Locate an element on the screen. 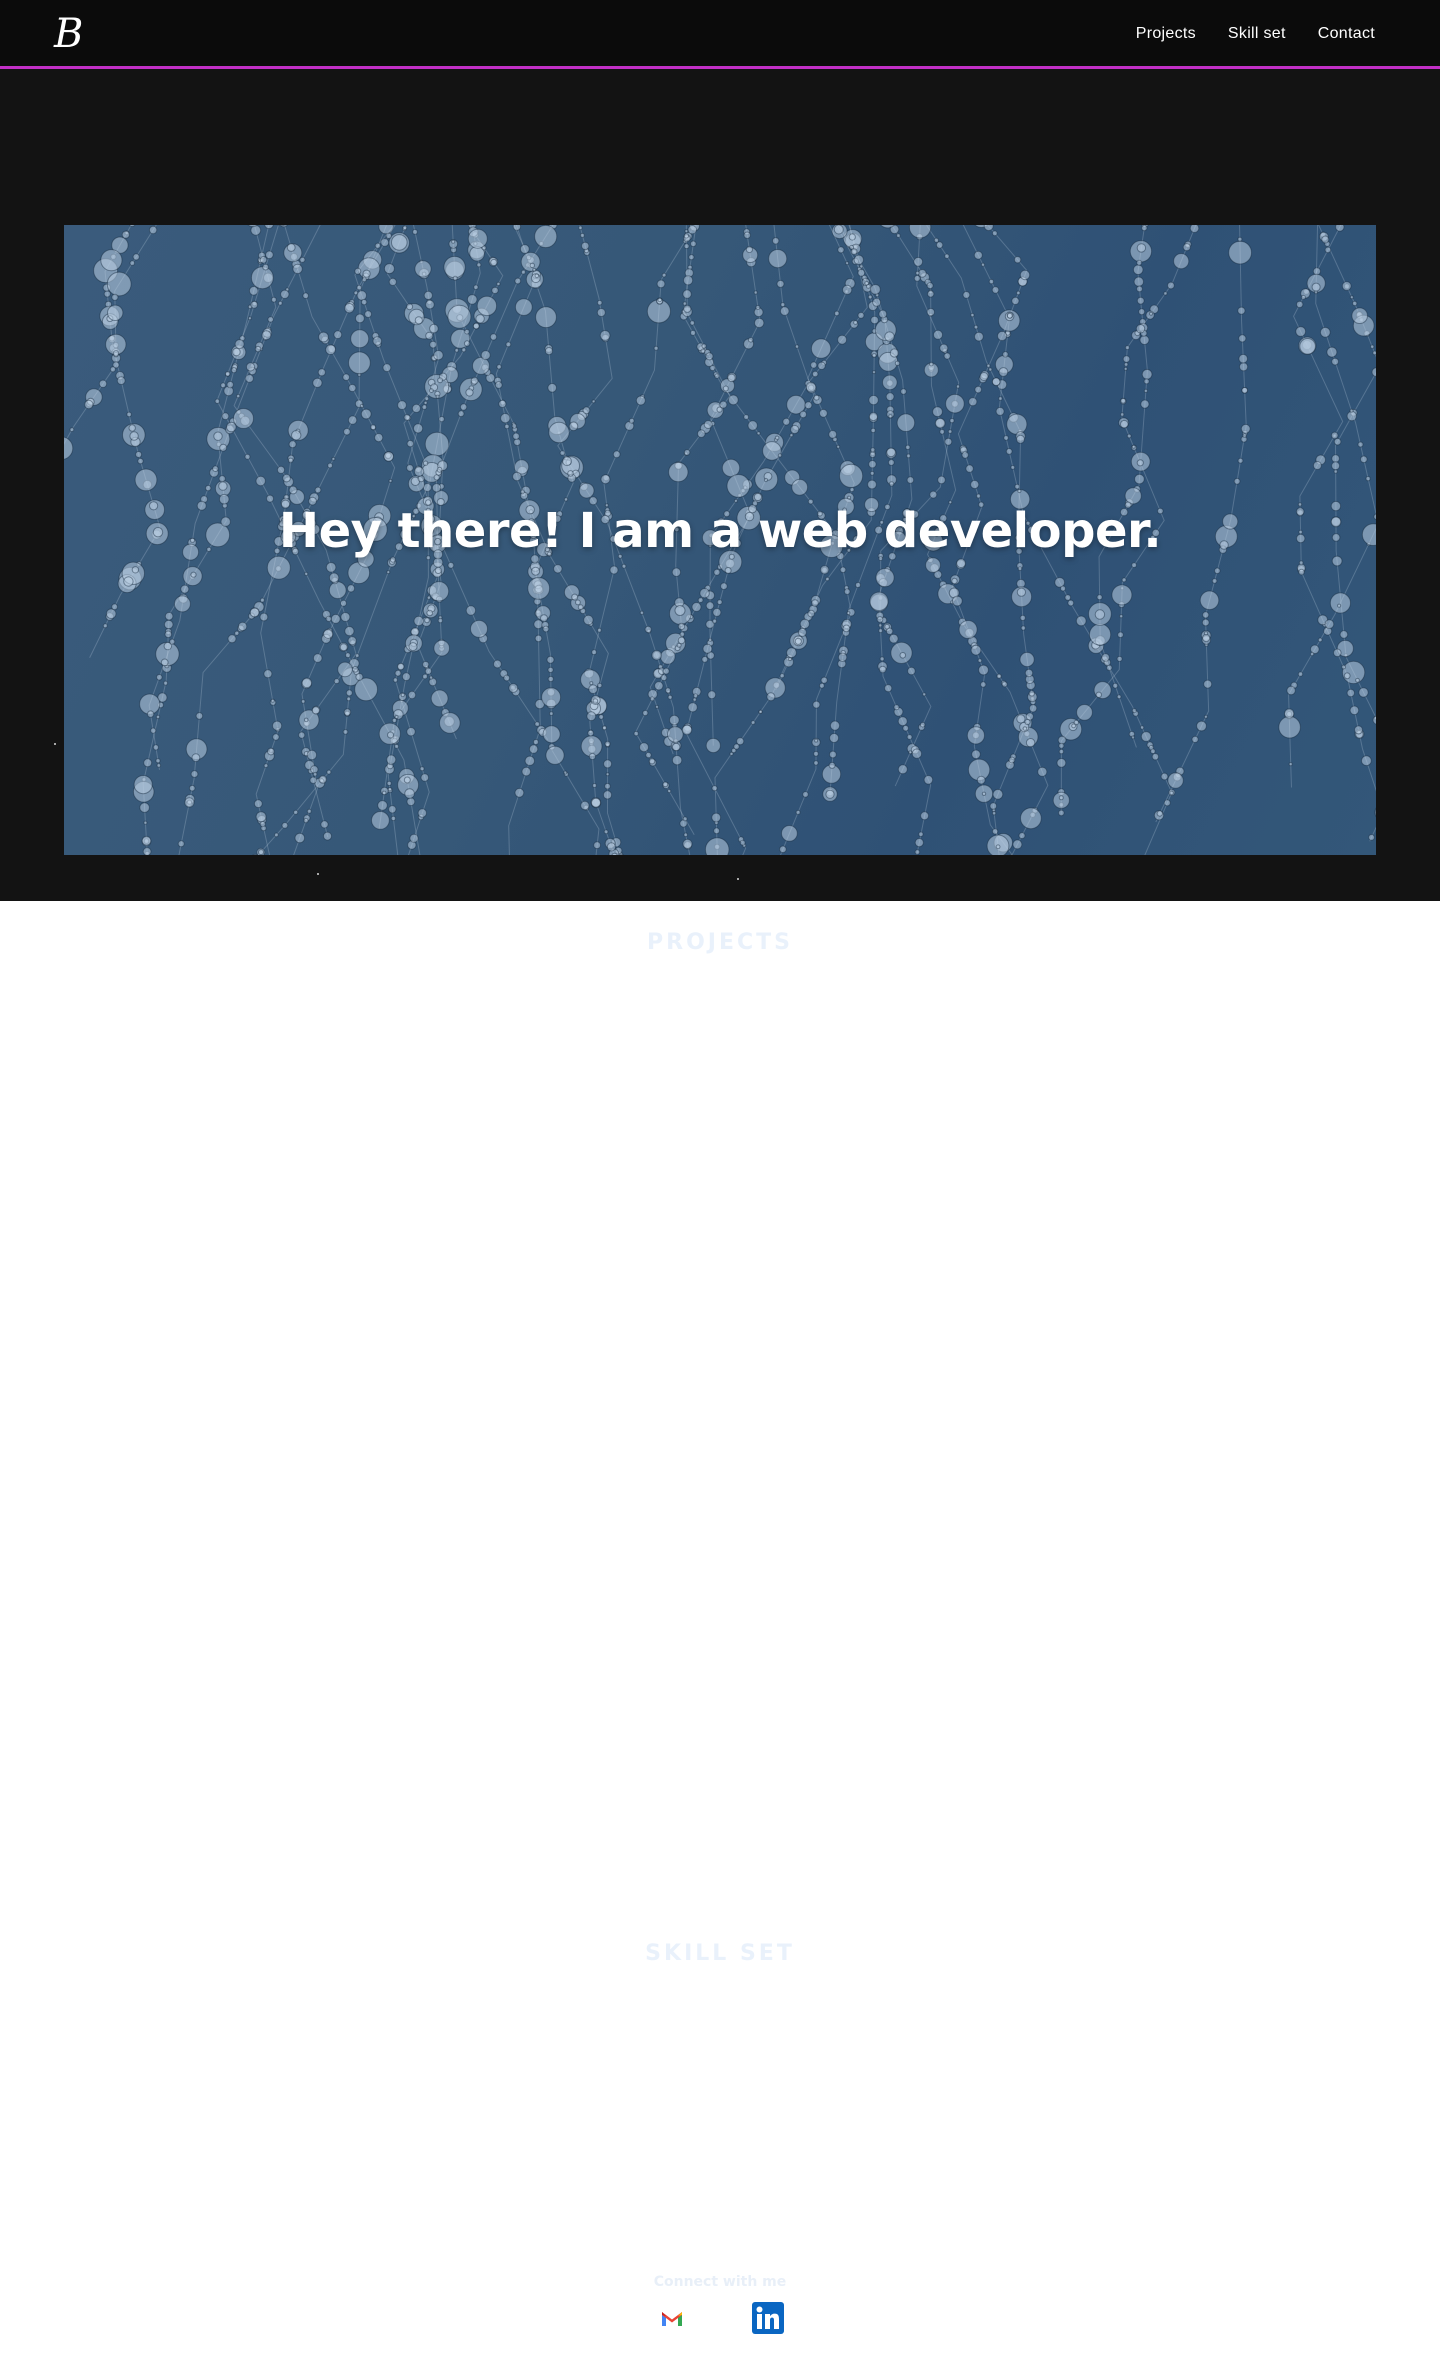 Image resolution: width=1440 pixels, height=2356 pixels. linkedin-link is located at coordinates (768, 2318).